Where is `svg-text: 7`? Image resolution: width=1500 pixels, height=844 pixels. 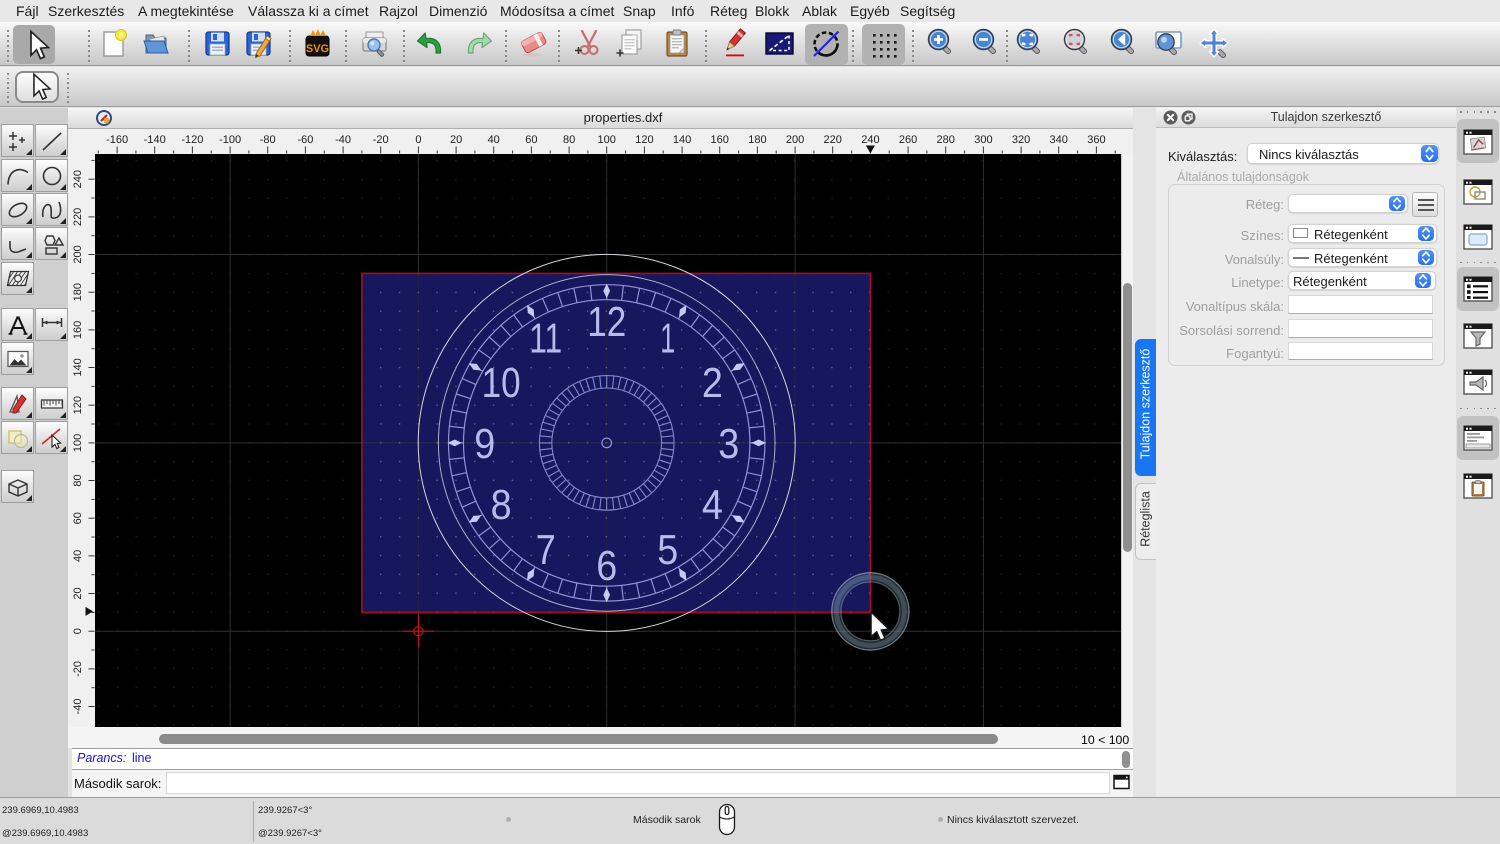 svg-text: 7 is located at coordinates (546, 549).